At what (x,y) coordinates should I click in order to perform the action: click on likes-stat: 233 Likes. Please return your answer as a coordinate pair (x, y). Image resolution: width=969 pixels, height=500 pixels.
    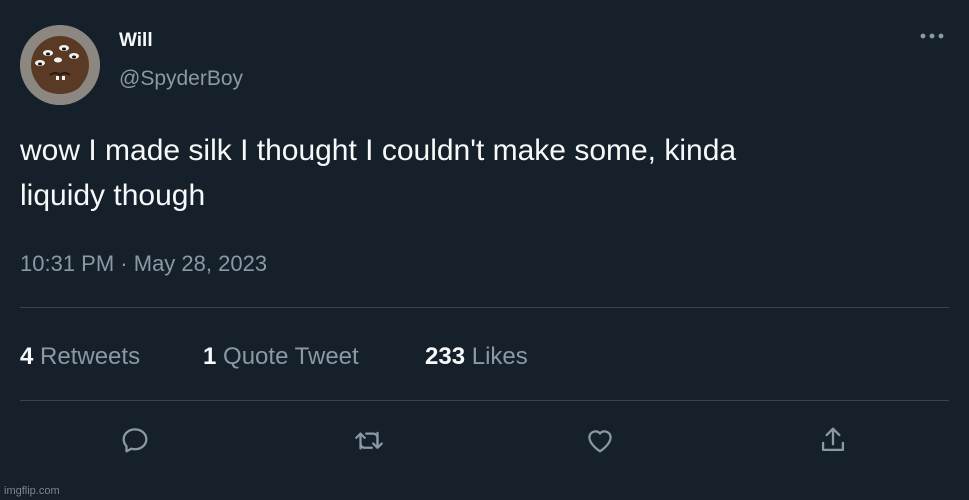
    Looking at the image, I should click on (476, 357).